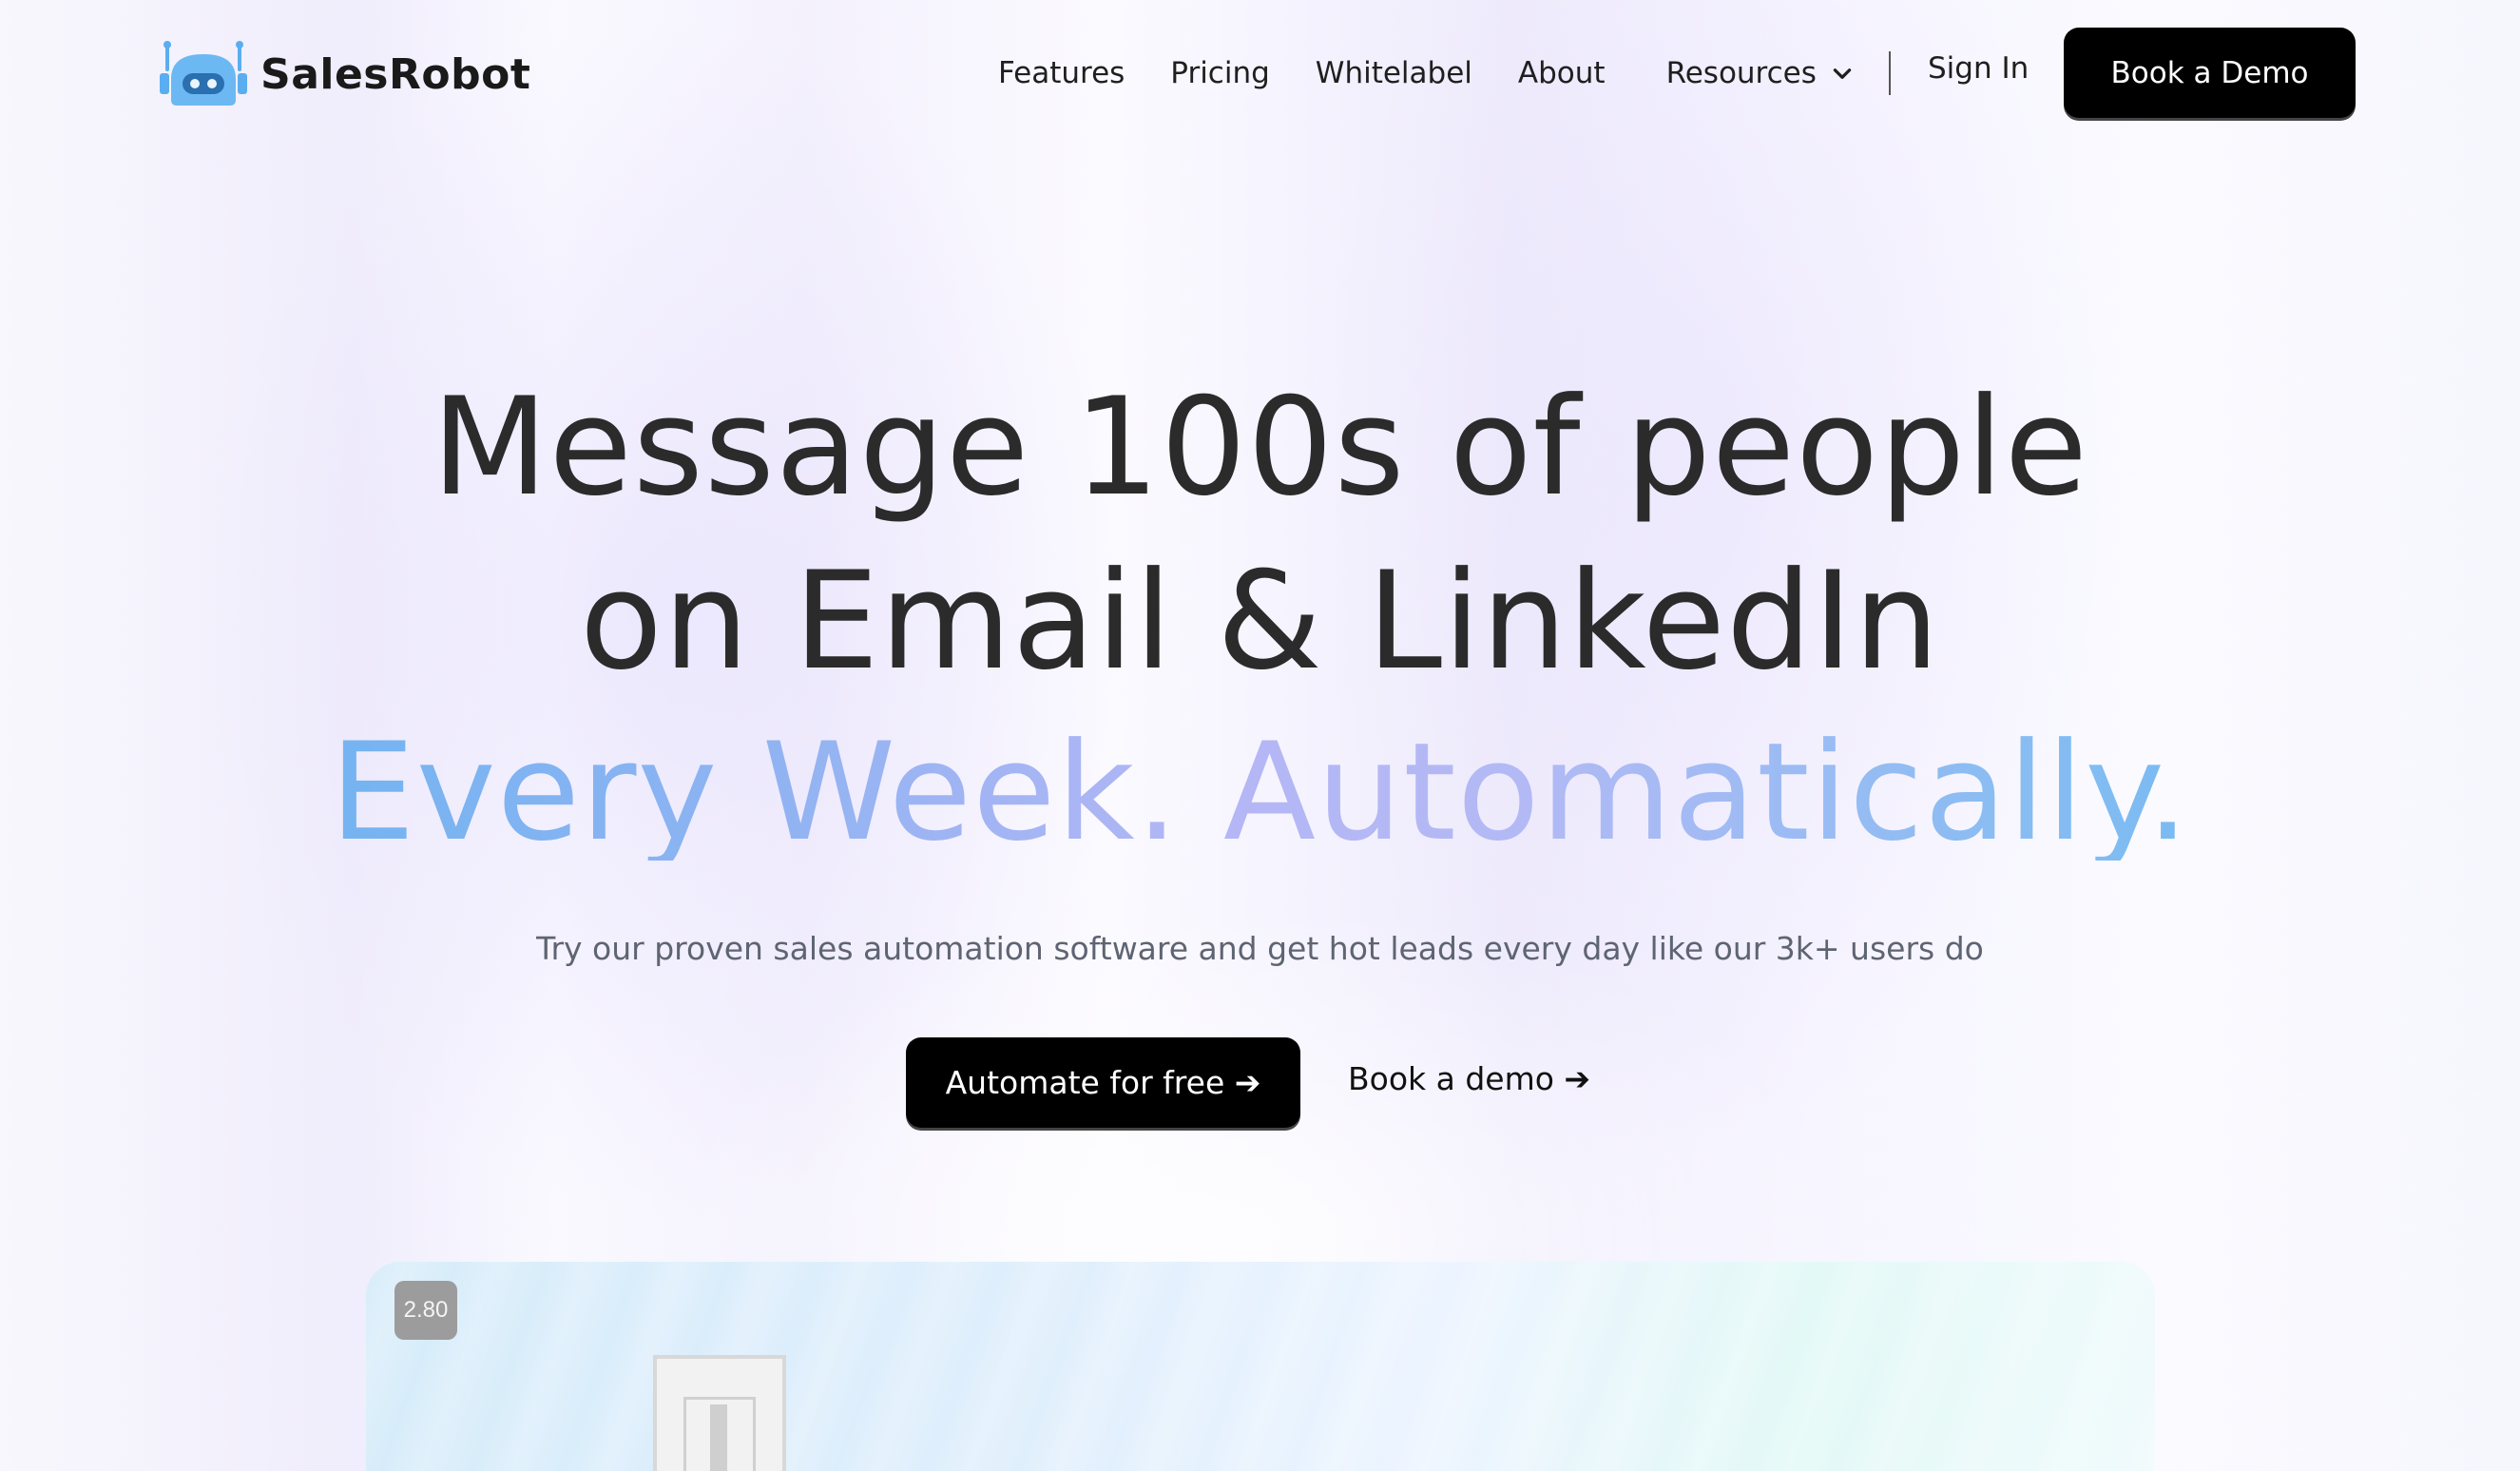 This screenshot has height=1471, width=2520. I want to click on brand-name: SalesRobot, so click(396, 74).